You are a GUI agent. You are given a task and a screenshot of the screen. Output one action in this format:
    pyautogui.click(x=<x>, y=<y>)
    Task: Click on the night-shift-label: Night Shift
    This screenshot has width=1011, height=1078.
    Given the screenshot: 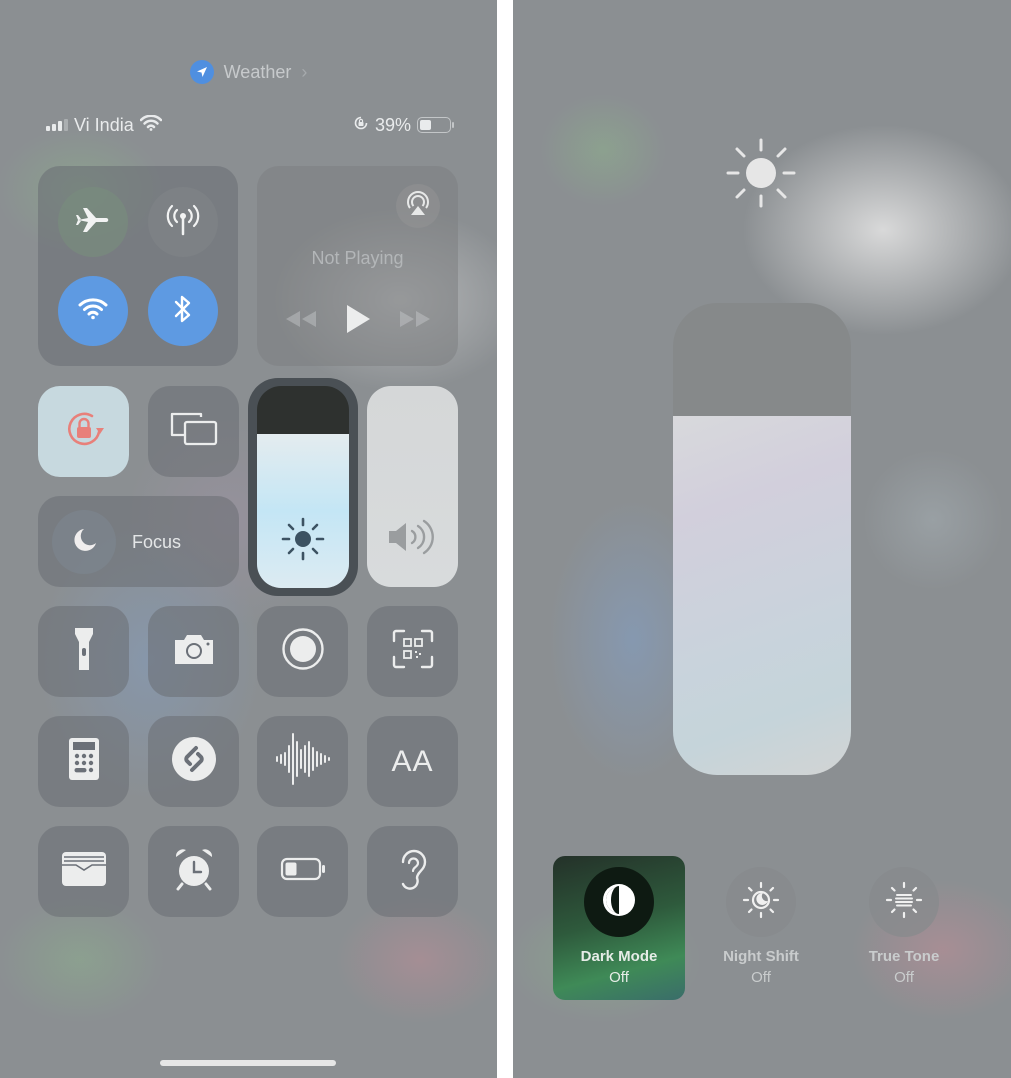 What is the action you would take?
    pyautogui.click(x=761, y=956)
    